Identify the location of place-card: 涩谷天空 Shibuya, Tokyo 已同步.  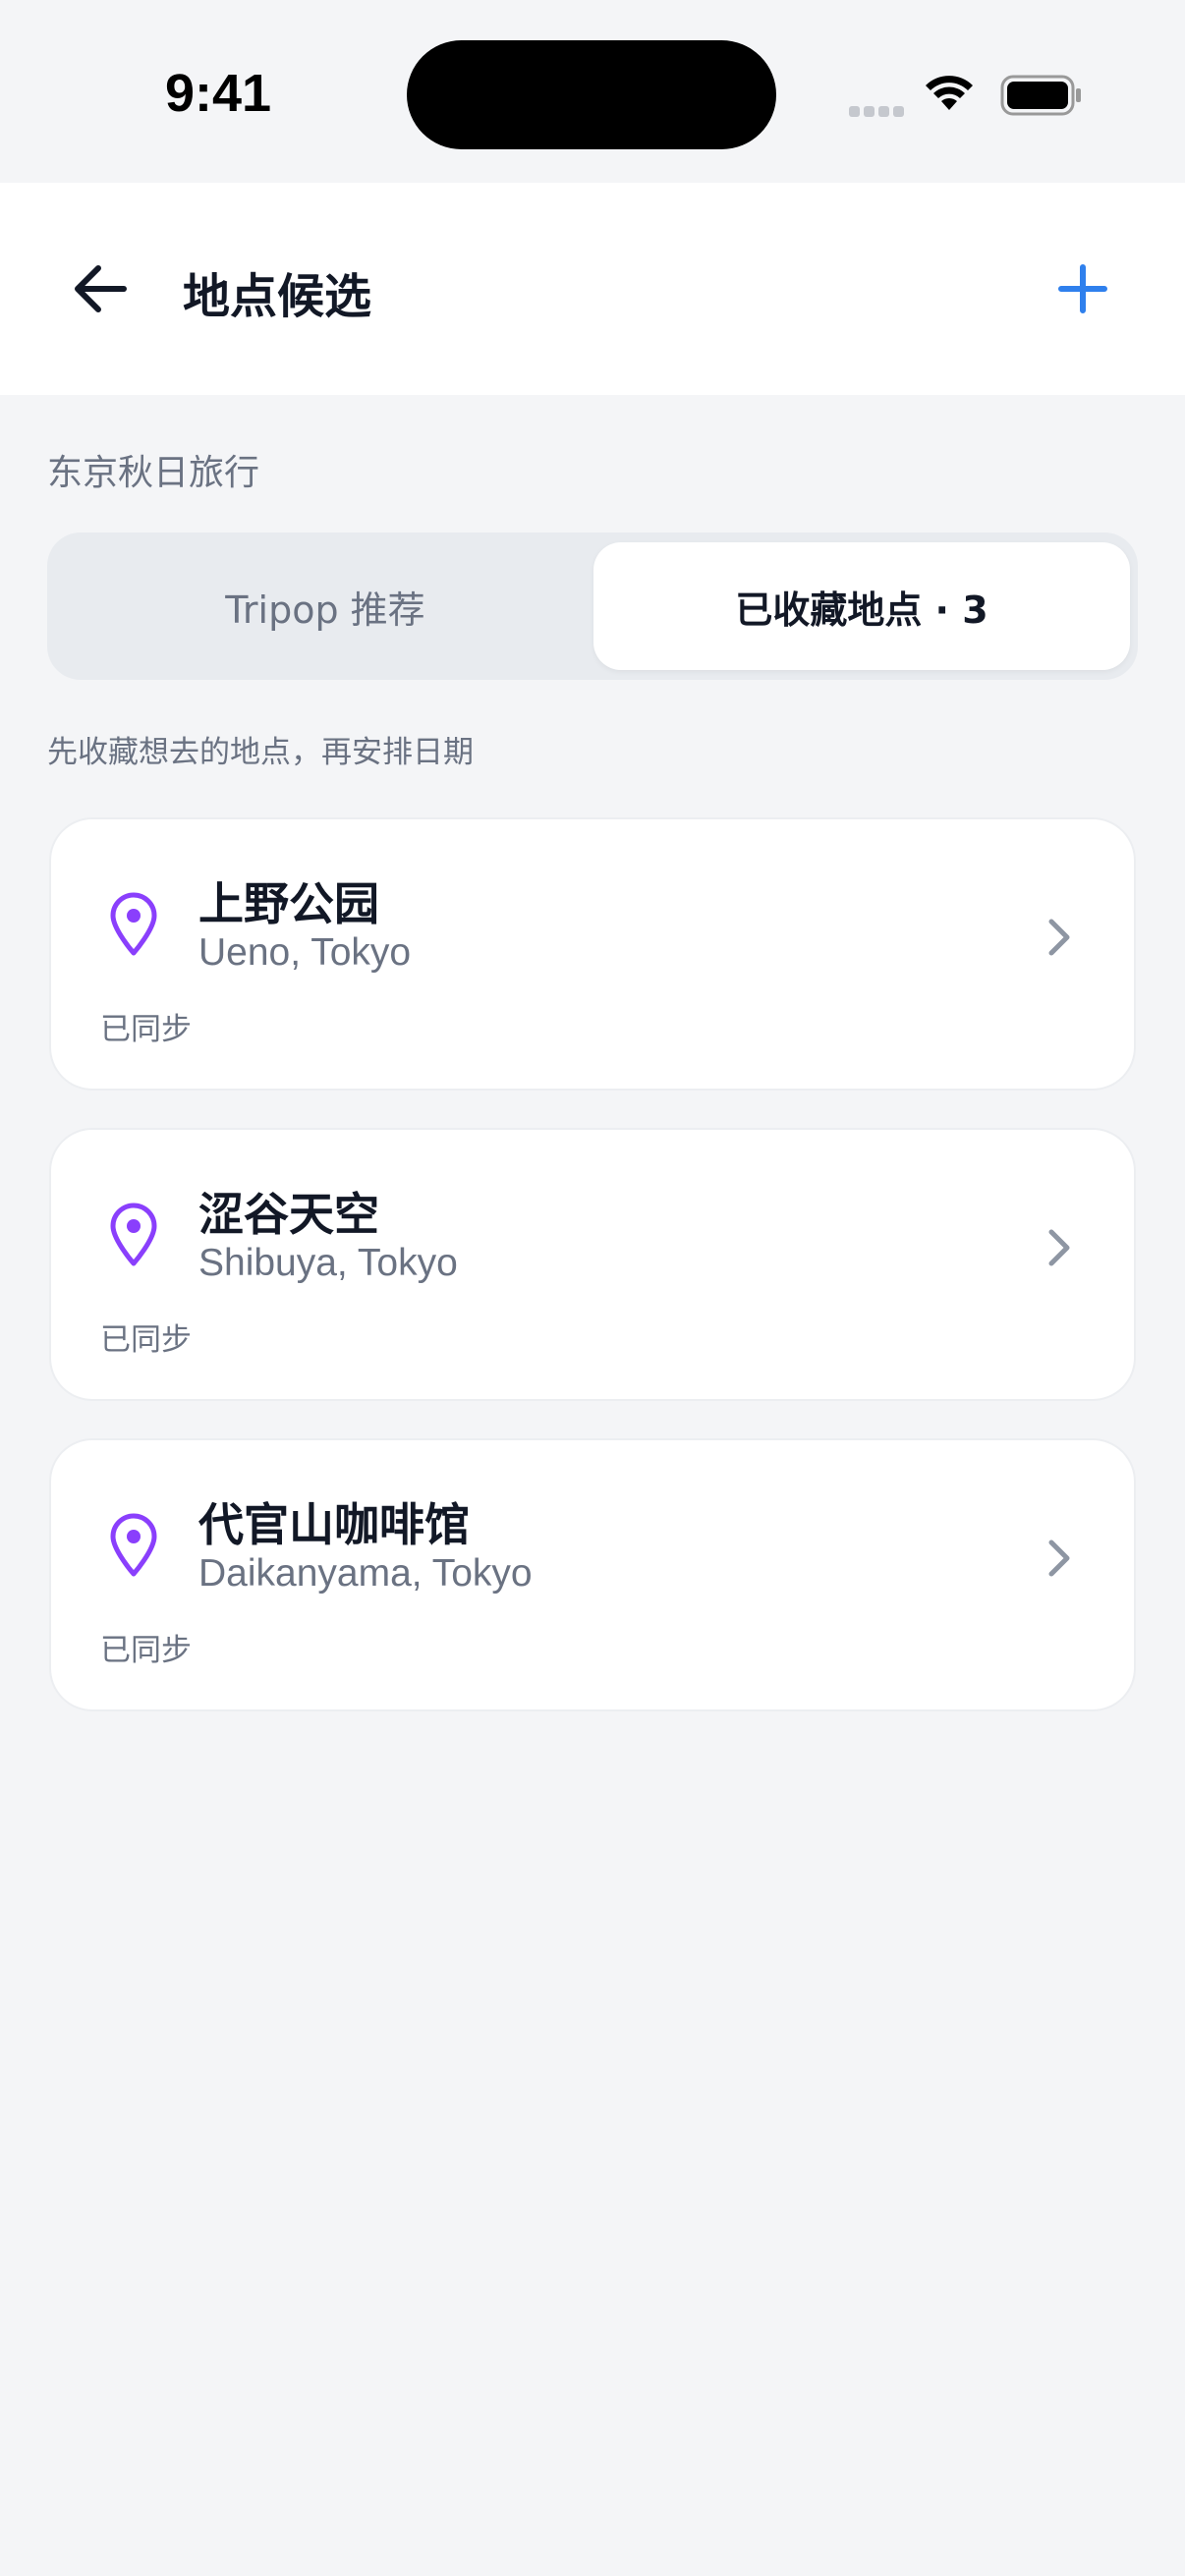
(592, 1264).